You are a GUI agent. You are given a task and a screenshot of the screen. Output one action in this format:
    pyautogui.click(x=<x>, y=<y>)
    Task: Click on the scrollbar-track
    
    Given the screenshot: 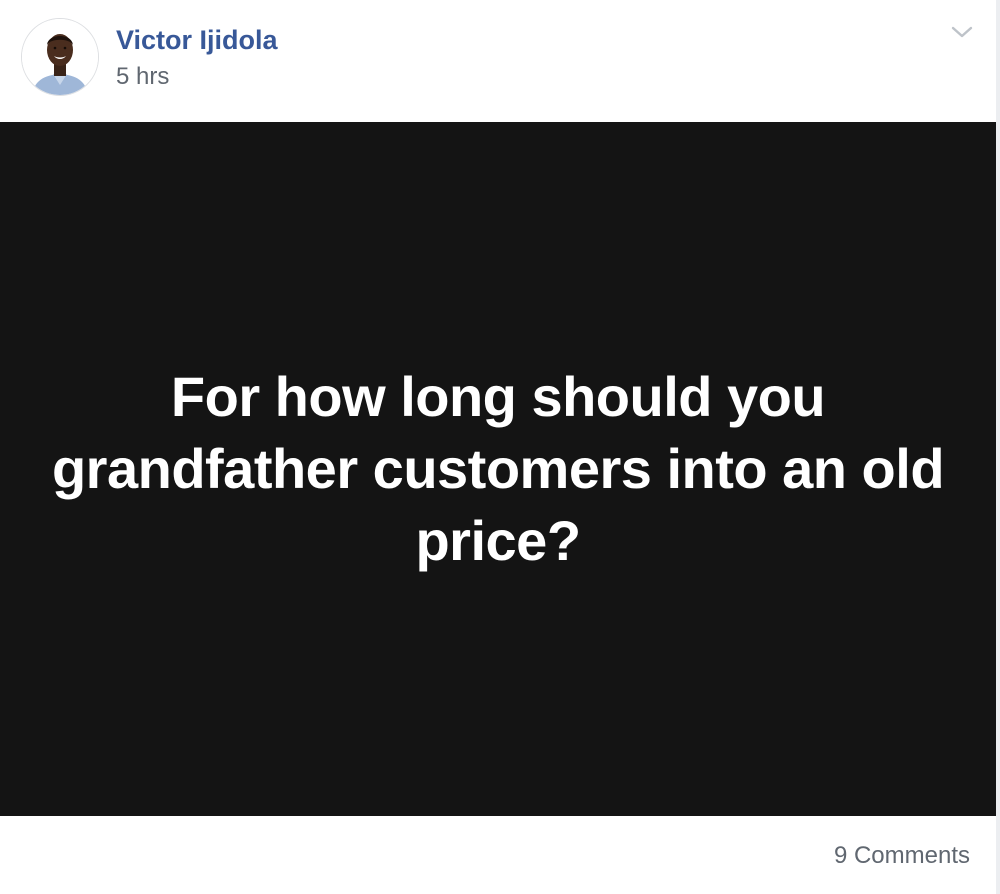 What is the action you would take?
    pyautogui.click(x=998, y=447)
    